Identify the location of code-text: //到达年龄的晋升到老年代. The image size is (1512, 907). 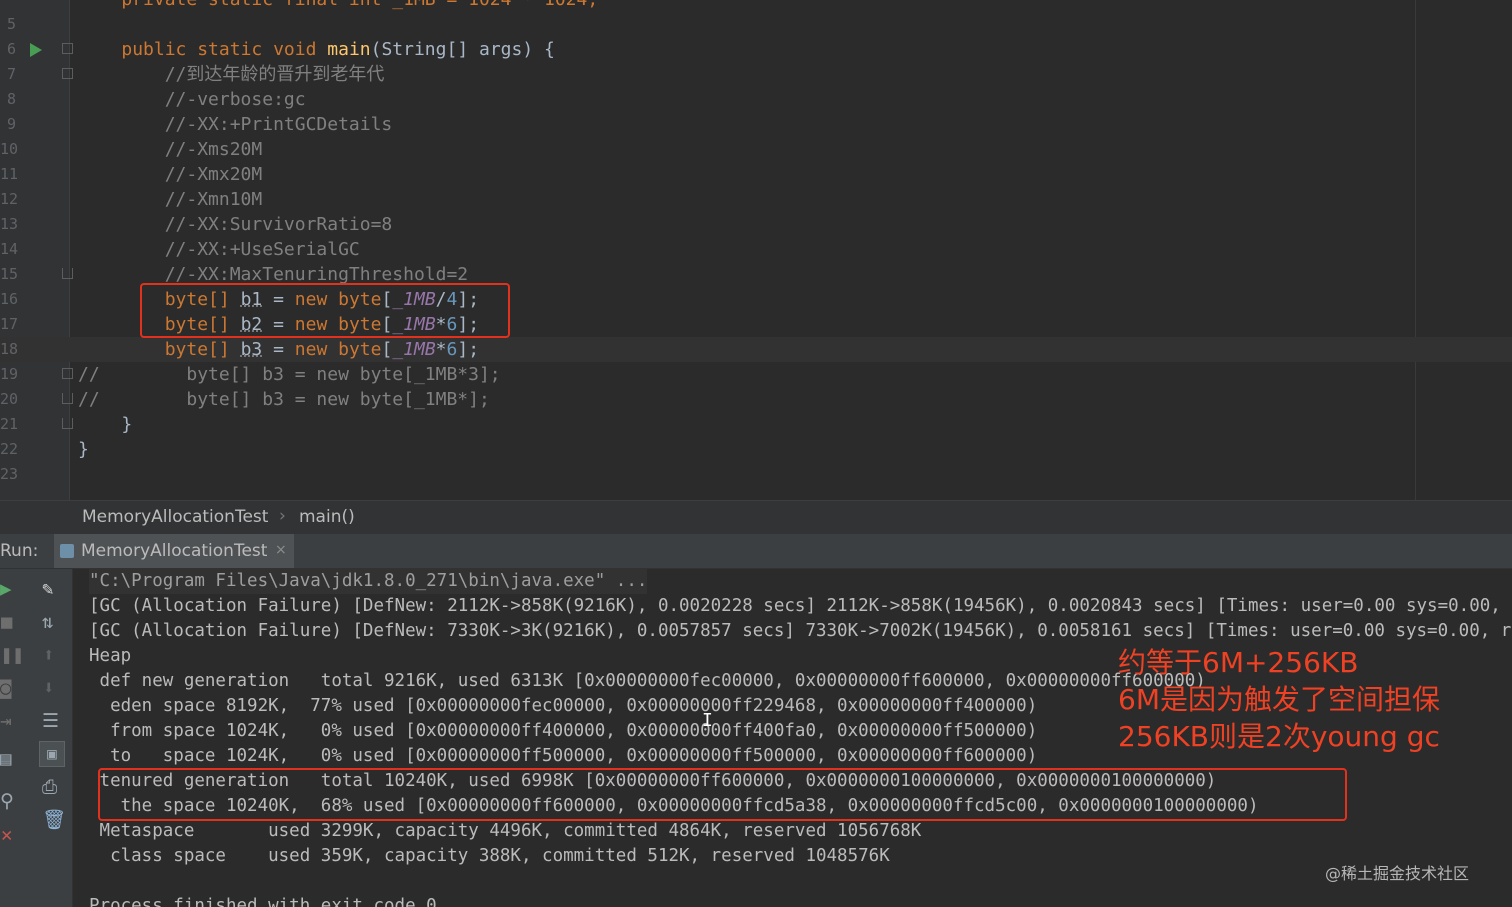
(231, 74).